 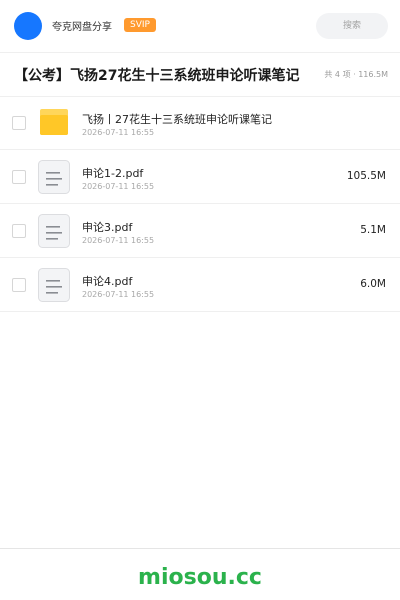 I want to click on svip-badge: SVIP, so click(x=140, y=25).